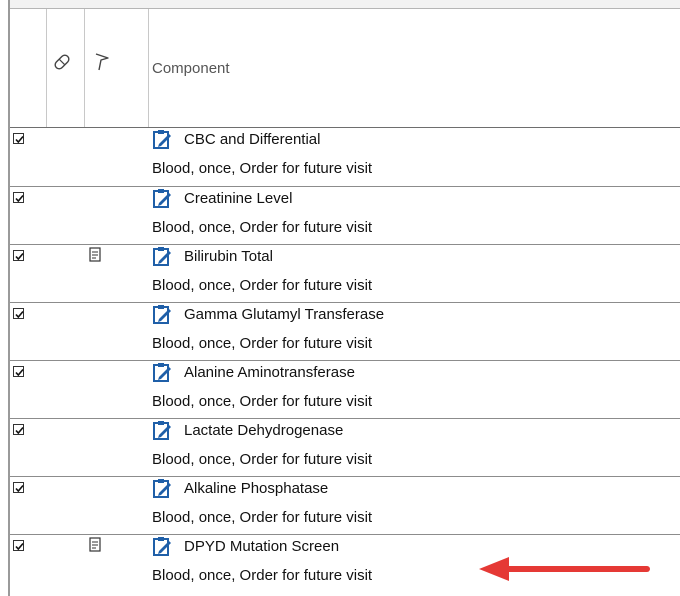  I want to click on order-name: Gamma Glutamyl Transferase, so click(284, 314).